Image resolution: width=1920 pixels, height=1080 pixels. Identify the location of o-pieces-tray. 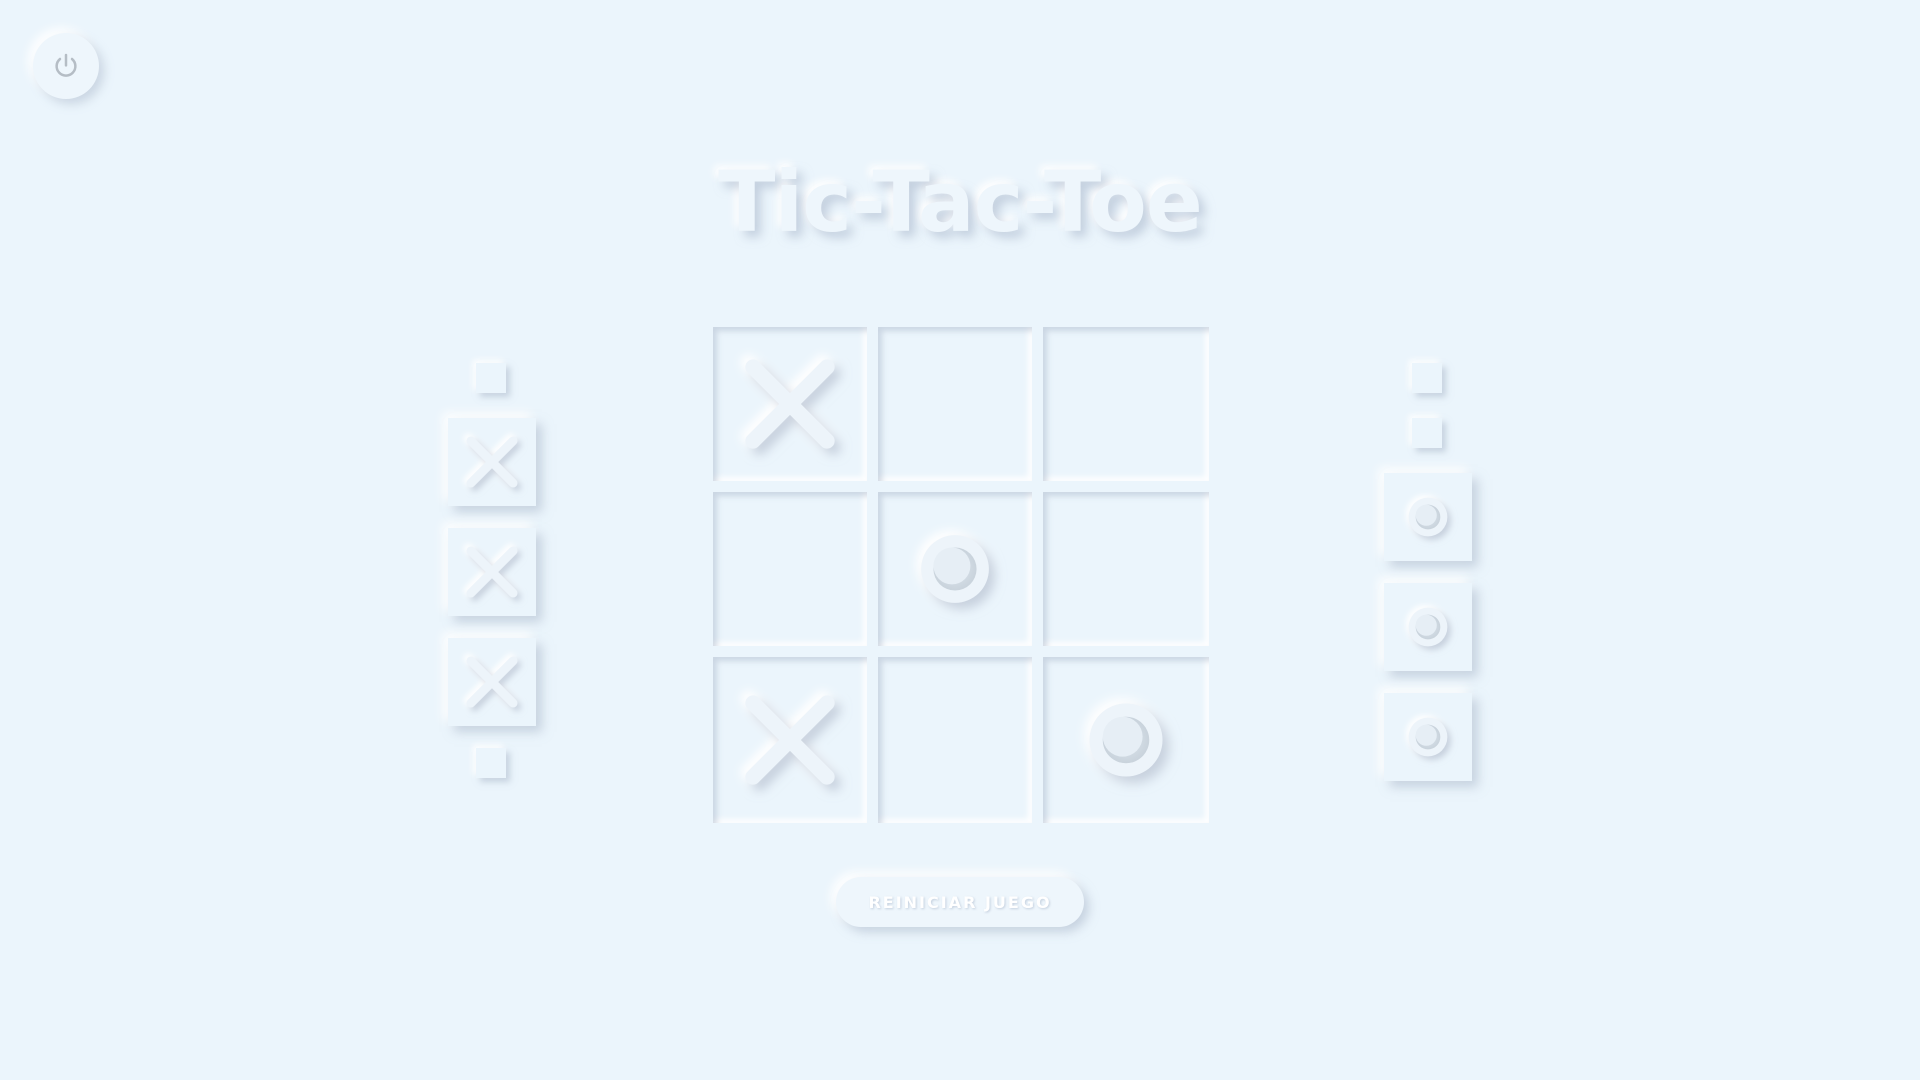
(1427, 575).